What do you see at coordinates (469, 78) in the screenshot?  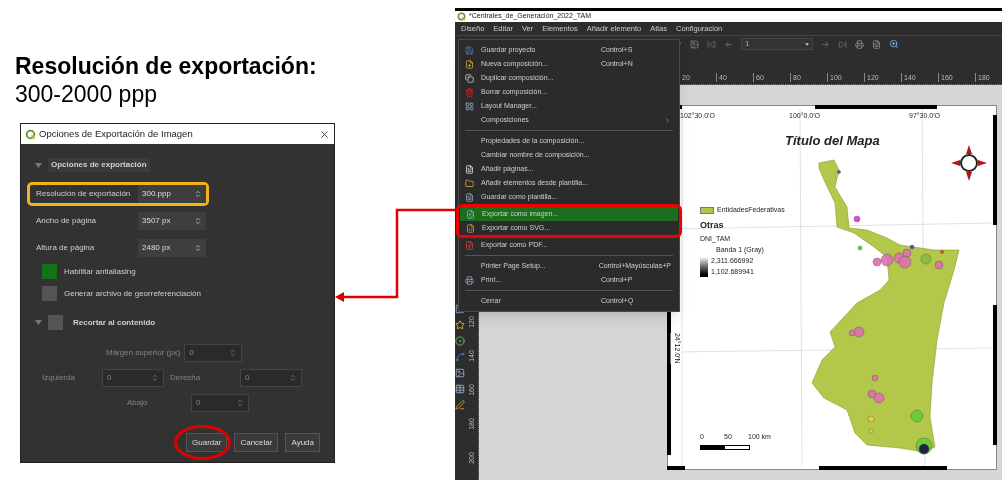 I see `copy-icon` at bounding box center [469, 78].